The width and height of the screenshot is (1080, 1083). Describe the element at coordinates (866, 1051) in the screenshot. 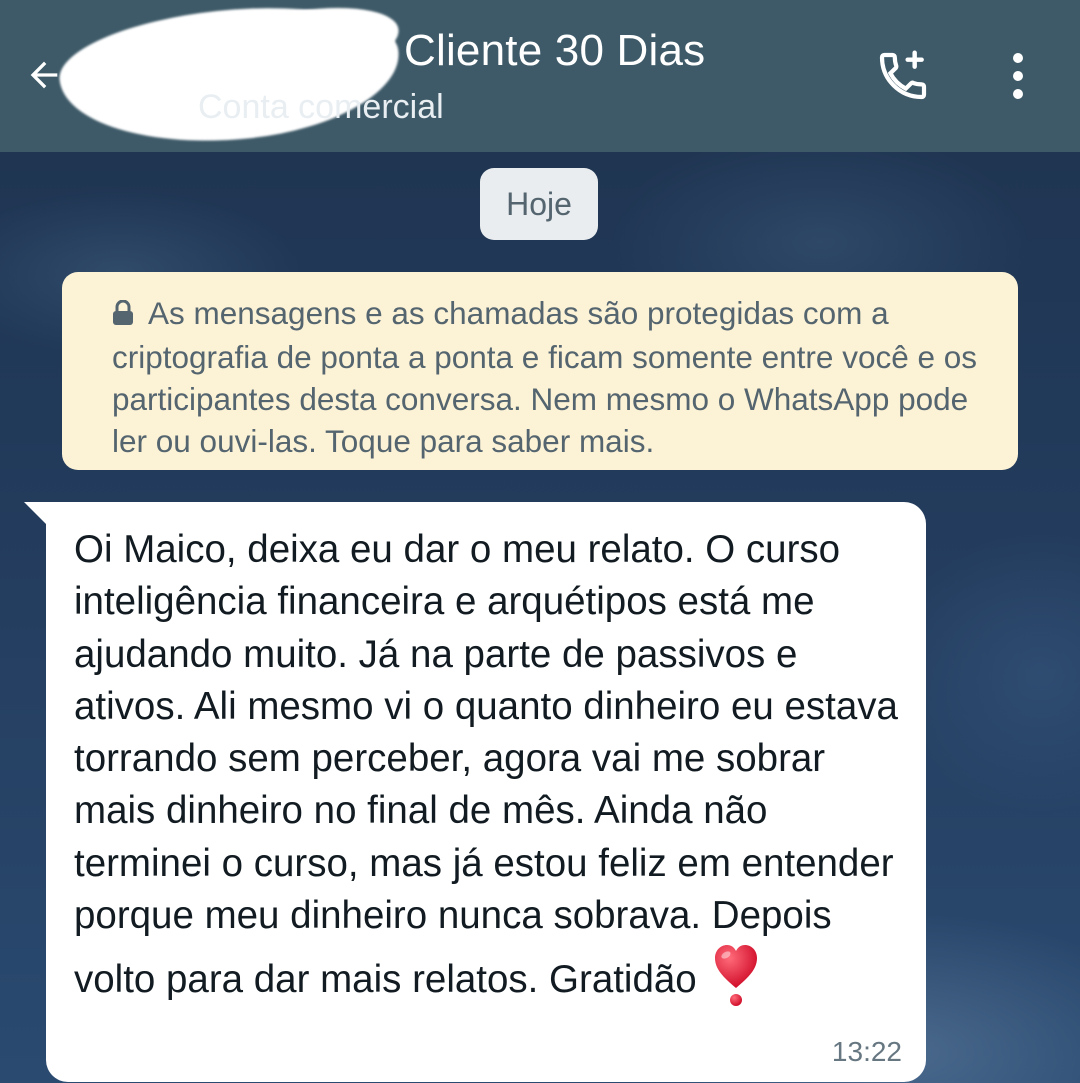

I see `message-timestamp: 13:22` at that location.